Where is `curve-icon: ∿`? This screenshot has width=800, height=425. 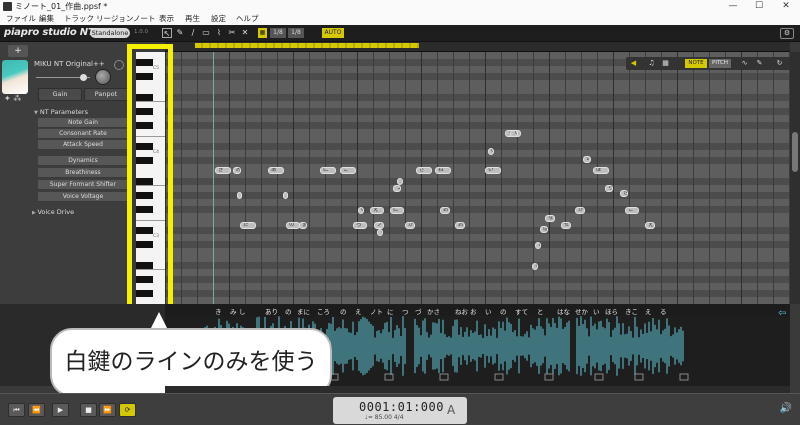
curve-icon: ∿ is located at coordinates (744, 63).